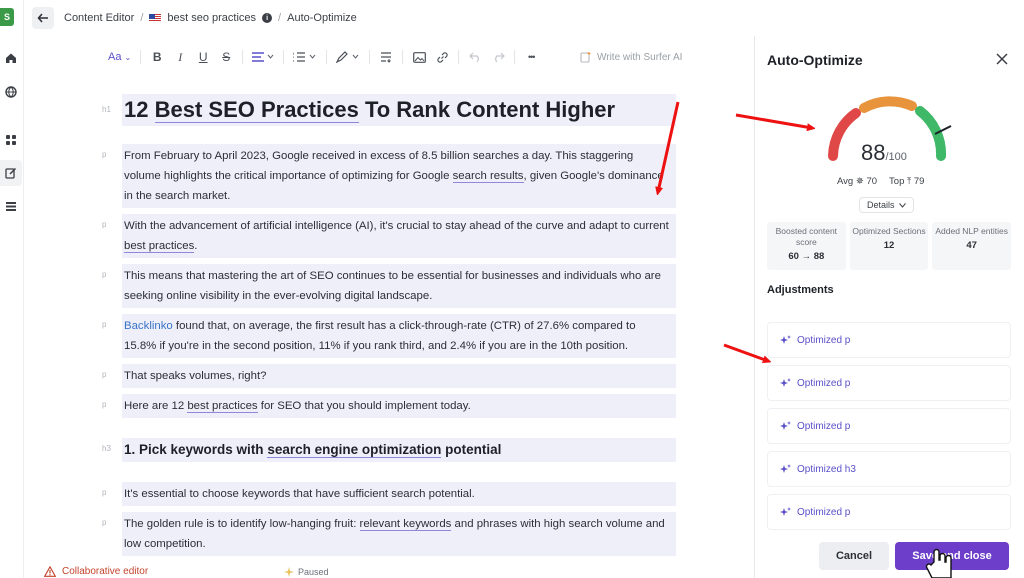  Describe the element at coordinates (11, 173) in the screenshot. I see `edit-icon` at that location.